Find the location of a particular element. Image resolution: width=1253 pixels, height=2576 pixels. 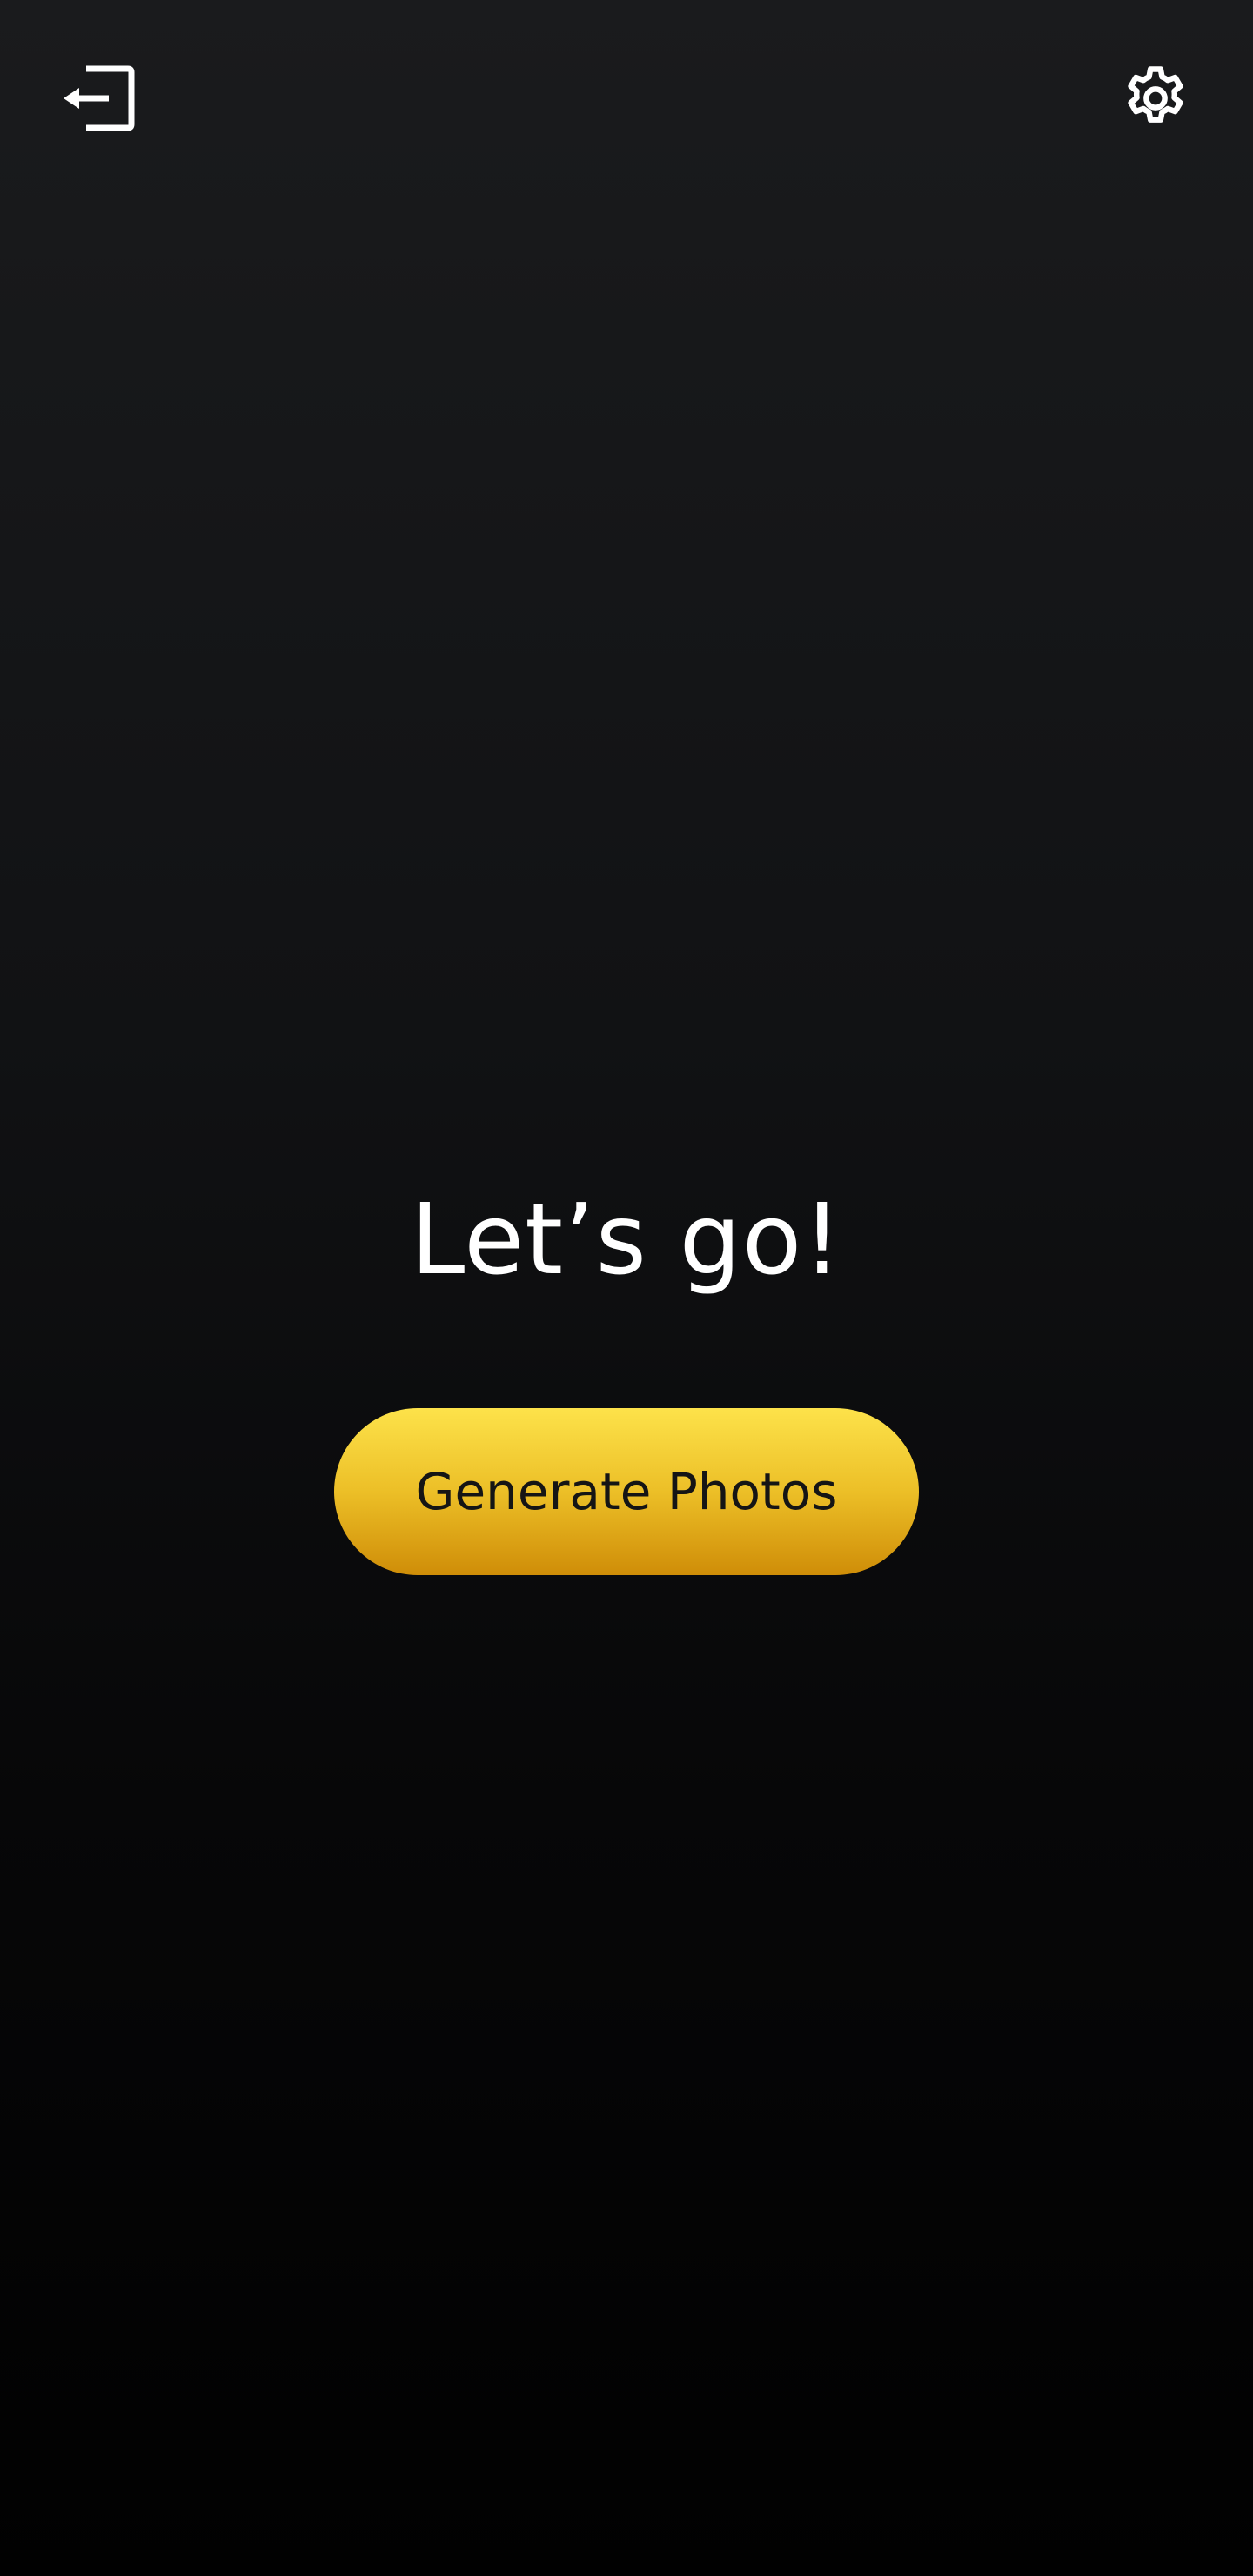

logout-button is located at coordinates (98, 98).